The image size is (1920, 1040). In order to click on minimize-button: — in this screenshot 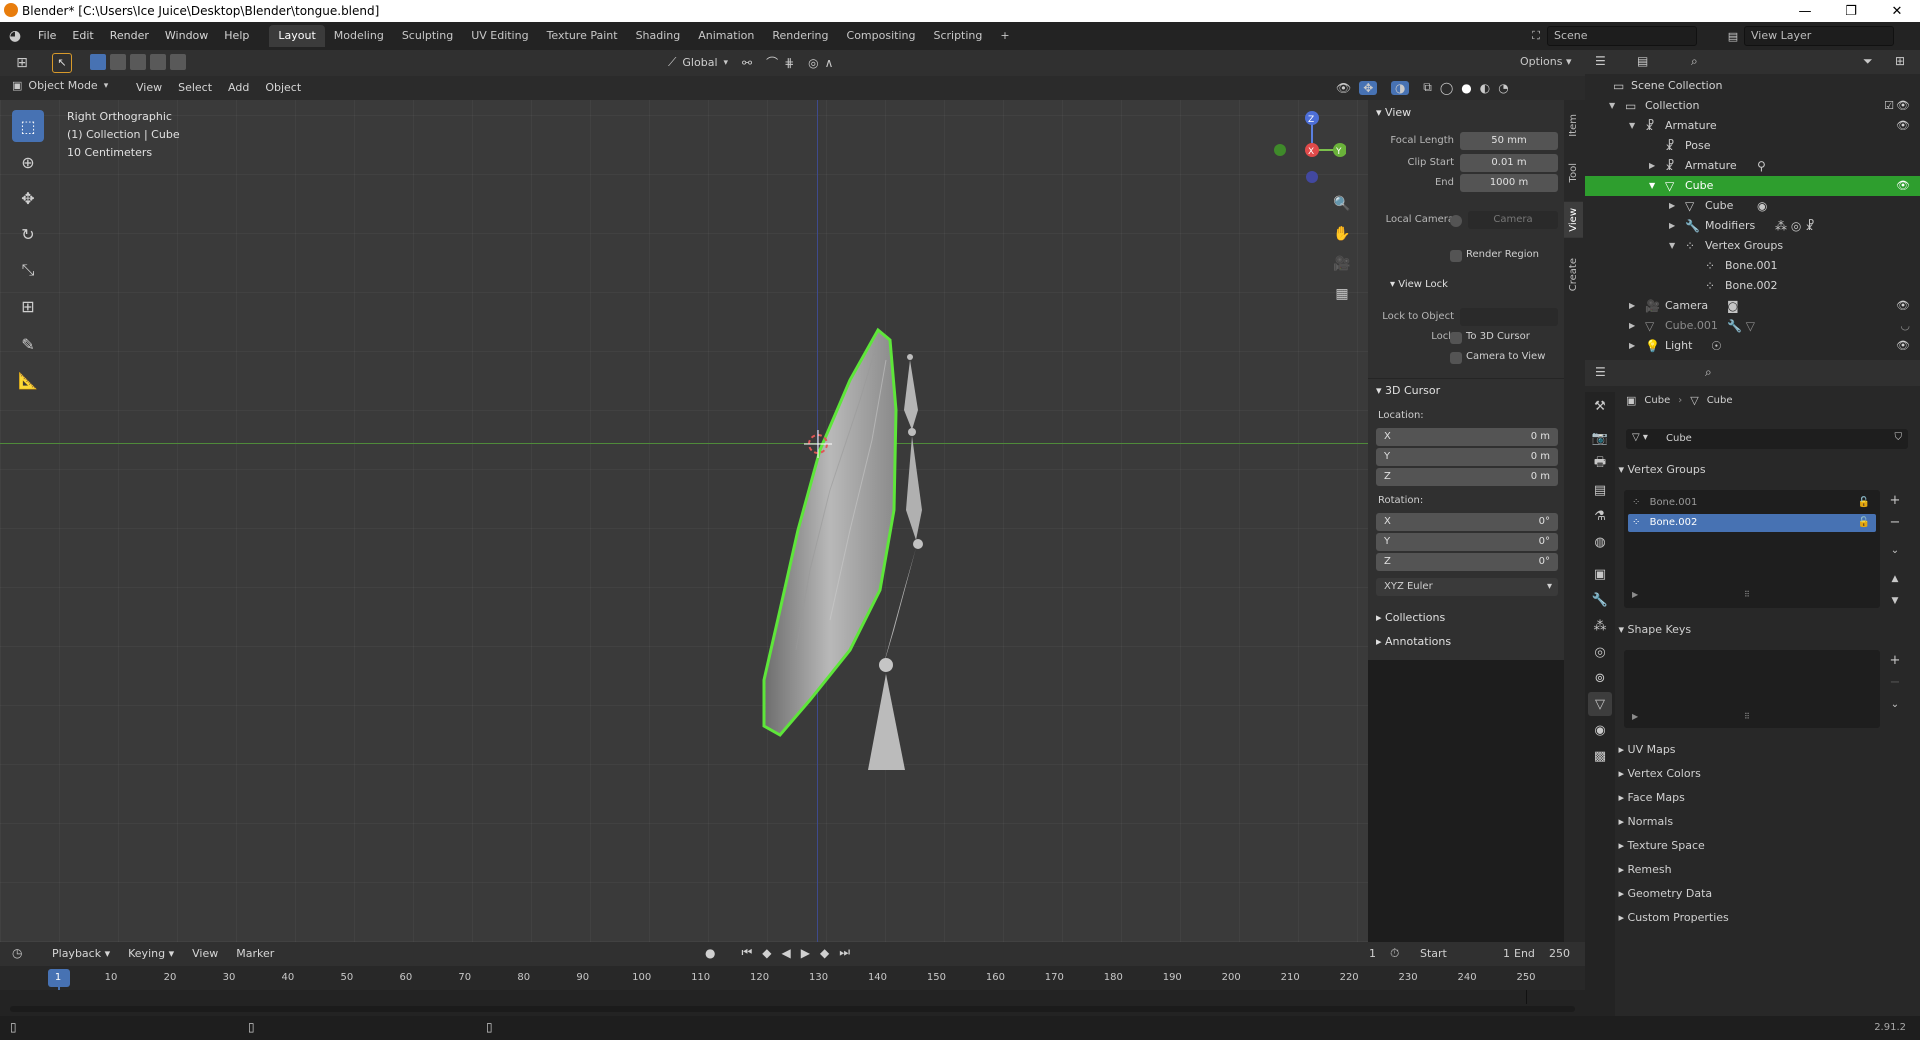, I will do `click(1805, 11)`.